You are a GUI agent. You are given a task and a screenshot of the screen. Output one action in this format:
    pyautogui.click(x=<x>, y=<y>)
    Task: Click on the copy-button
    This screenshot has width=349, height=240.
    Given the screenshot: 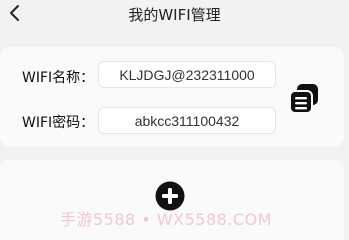 What is the action you would take?
    pyautogui.click(x=304, y=98)
    